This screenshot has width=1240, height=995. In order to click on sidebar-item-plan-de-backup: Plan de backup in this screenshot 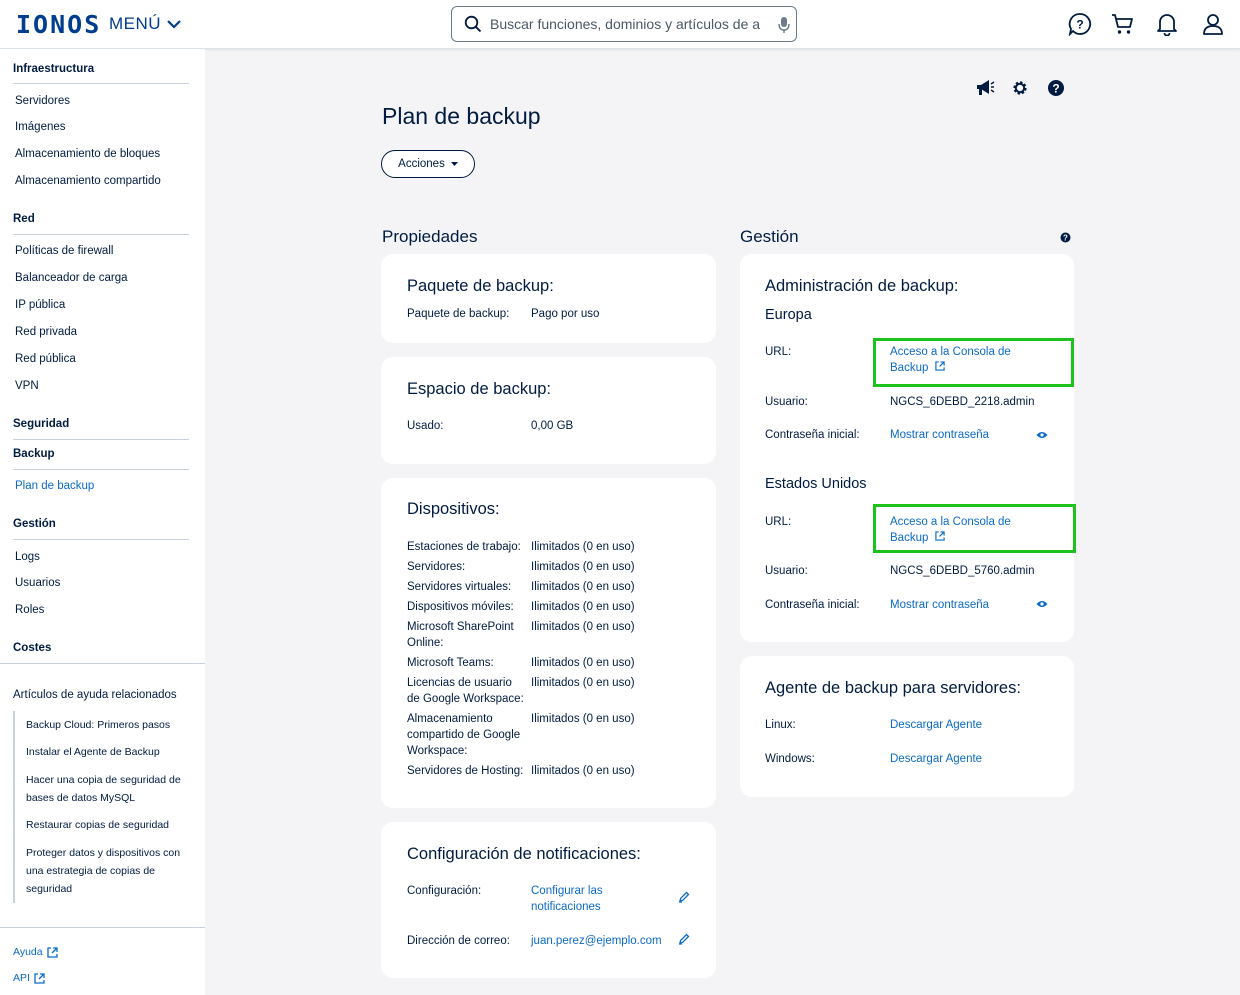, I will do `click(54, 486)`.